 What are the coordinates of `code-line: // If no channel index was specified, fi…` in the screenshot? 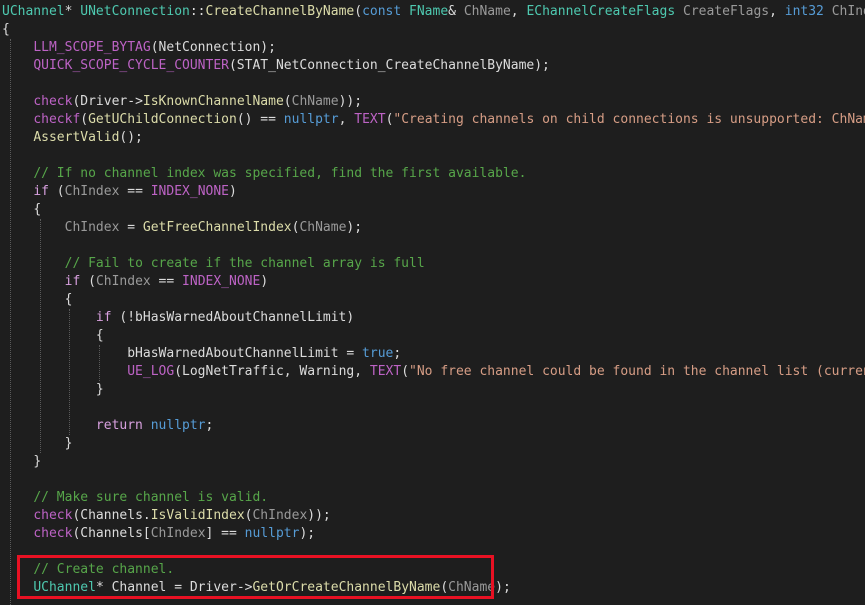 It's located at (264, 174).